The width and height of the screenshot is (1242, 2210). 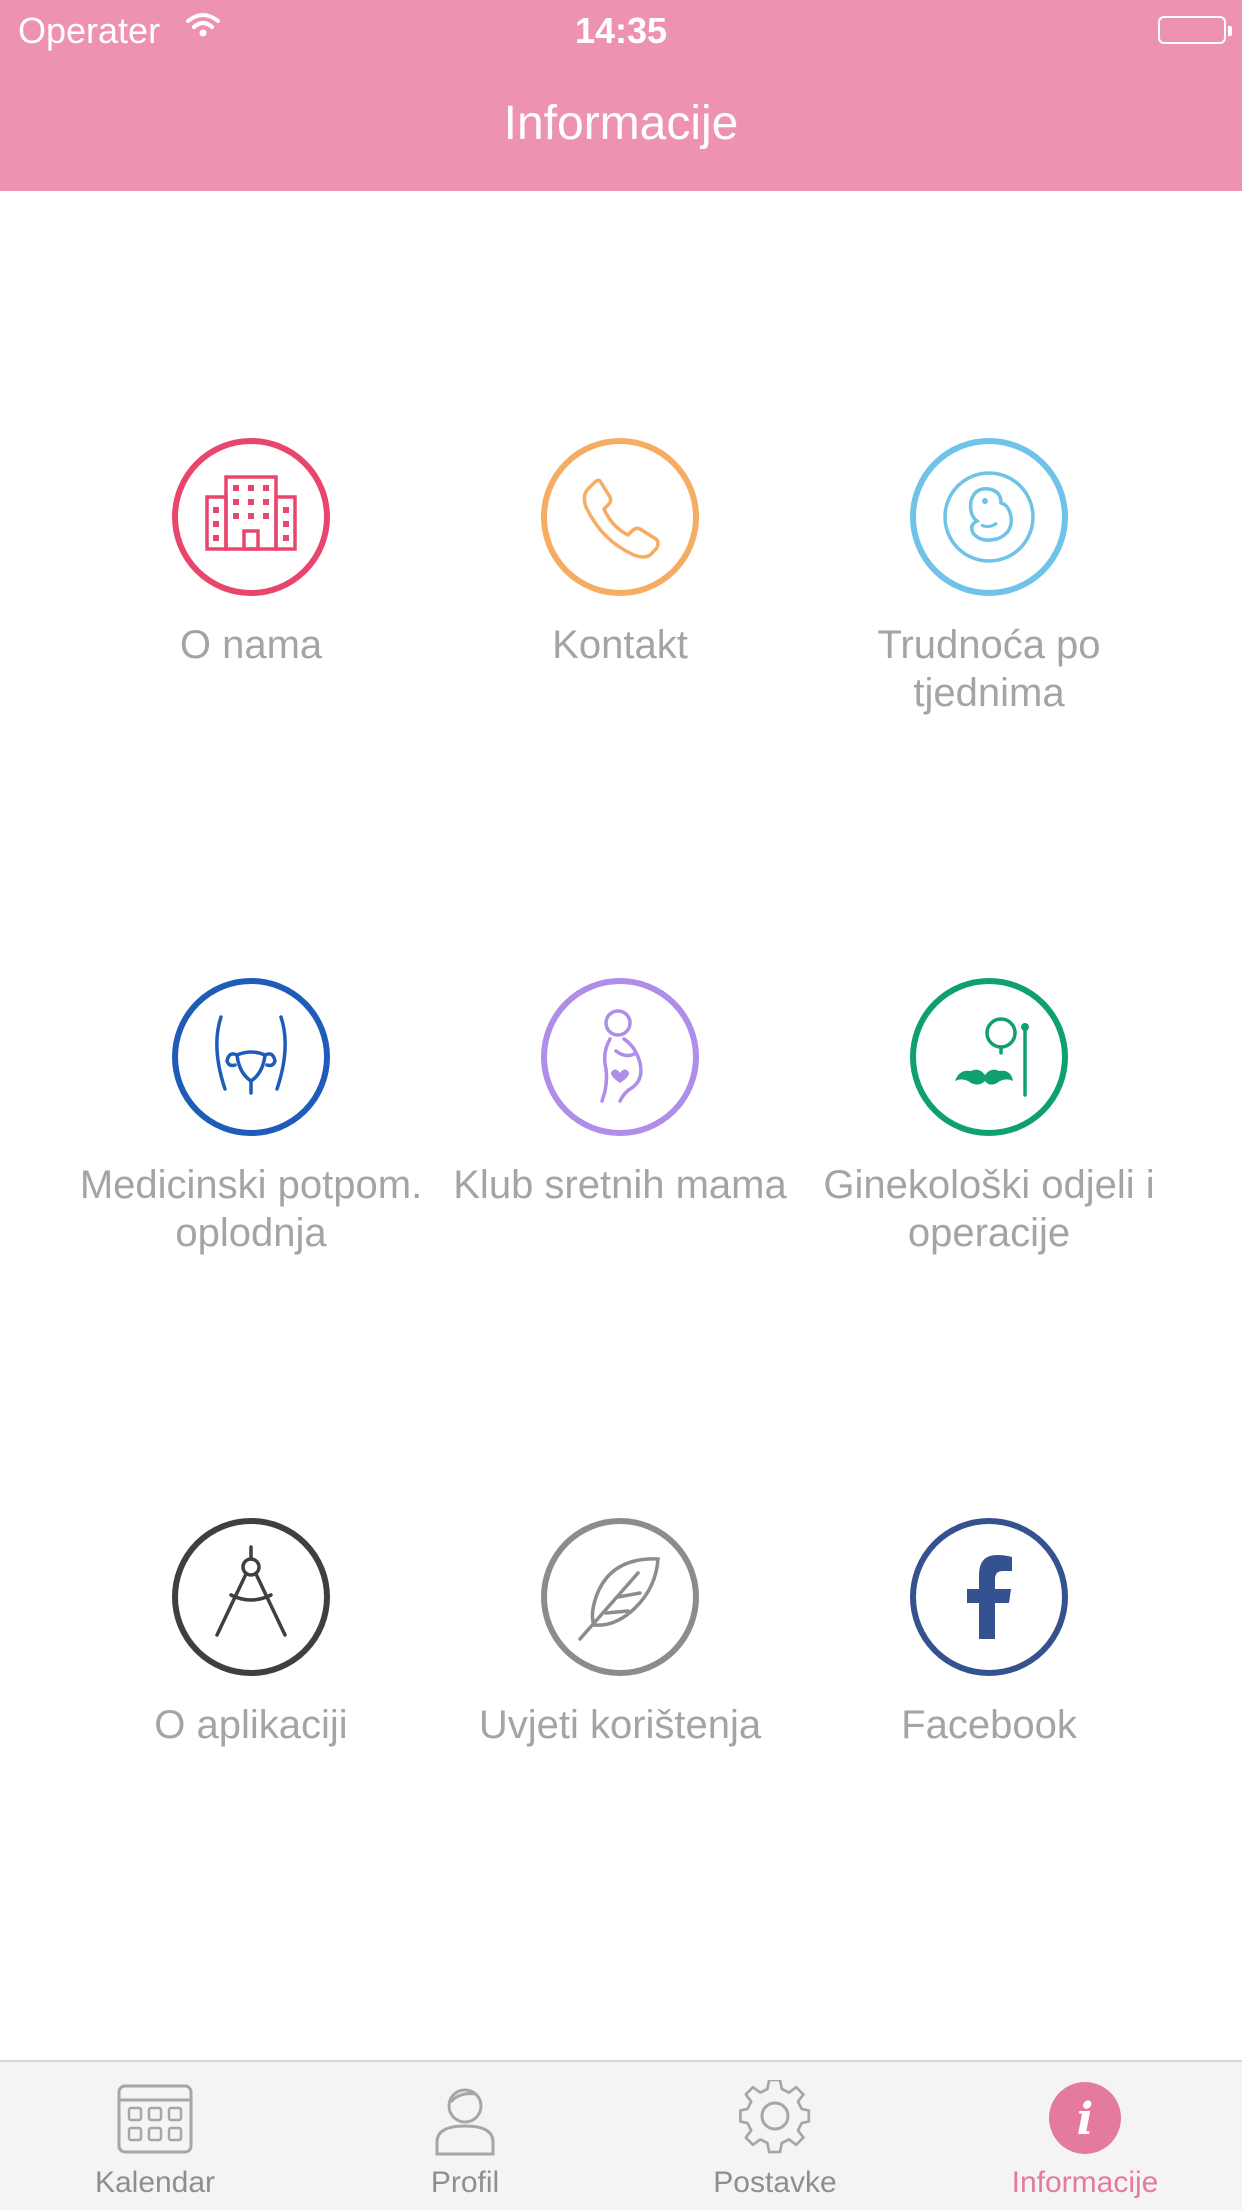 I want to click on status-time: 14:35, so click(x=621, y=30).